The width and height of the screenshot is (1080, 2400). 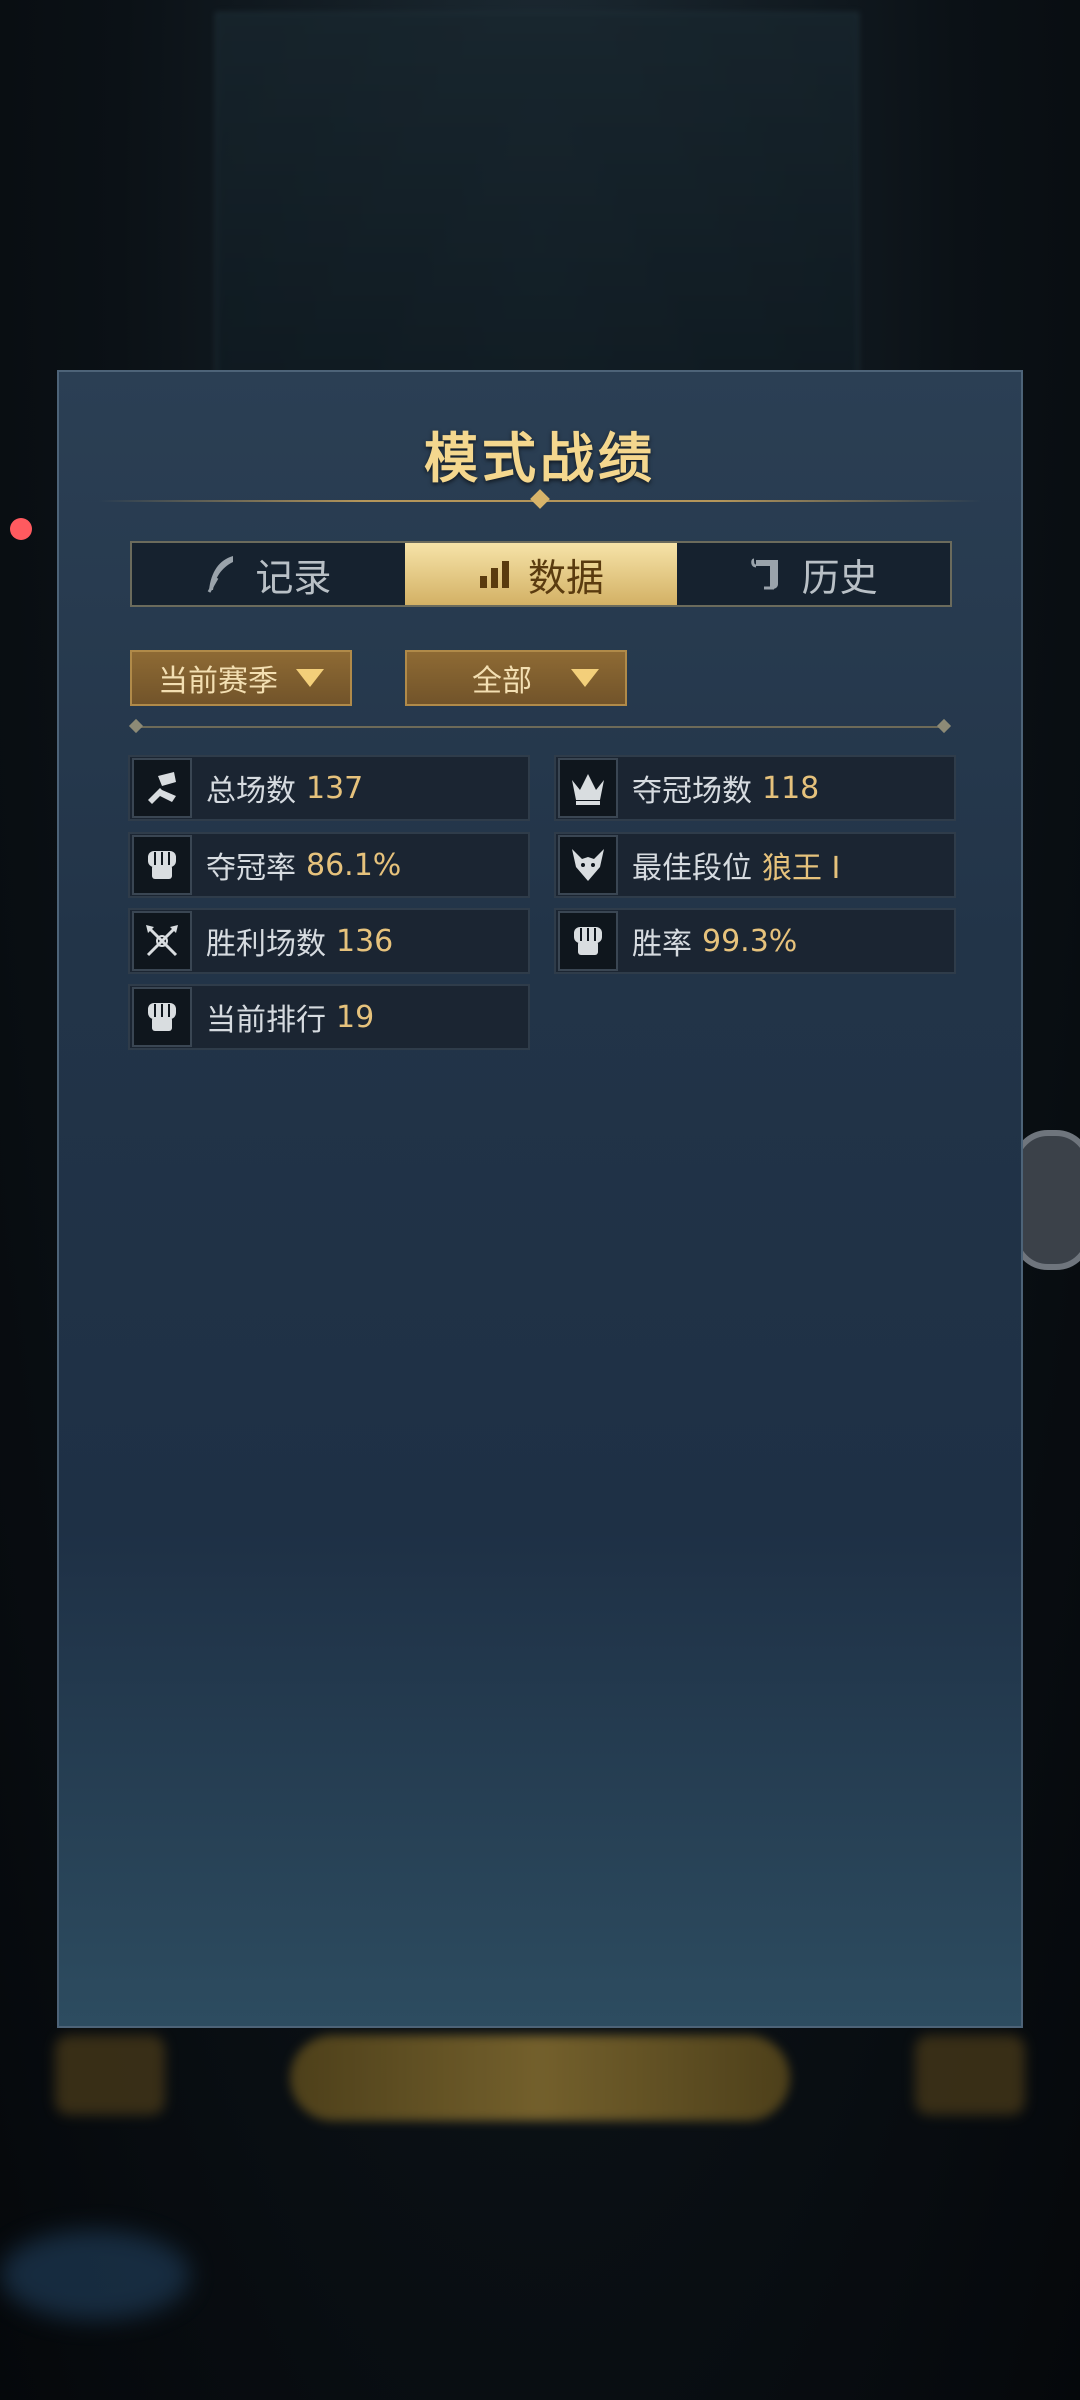 What do you see at coordinates (692, 791) in the screenshot?
I see `stat-label: 夺冠场数` at bounding box center [692, 791].